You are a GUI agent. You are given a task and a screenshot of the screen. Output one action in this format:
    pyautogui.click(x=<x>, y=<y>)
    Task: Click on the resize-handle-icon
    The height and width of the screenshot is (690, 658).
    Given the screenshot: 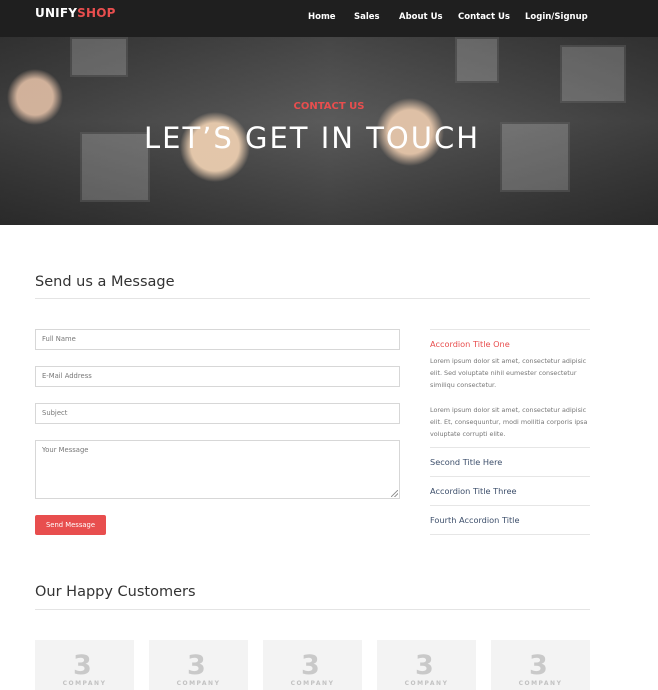 What is the action you would take?
    pyautogui.click(x=394, y=493)
    